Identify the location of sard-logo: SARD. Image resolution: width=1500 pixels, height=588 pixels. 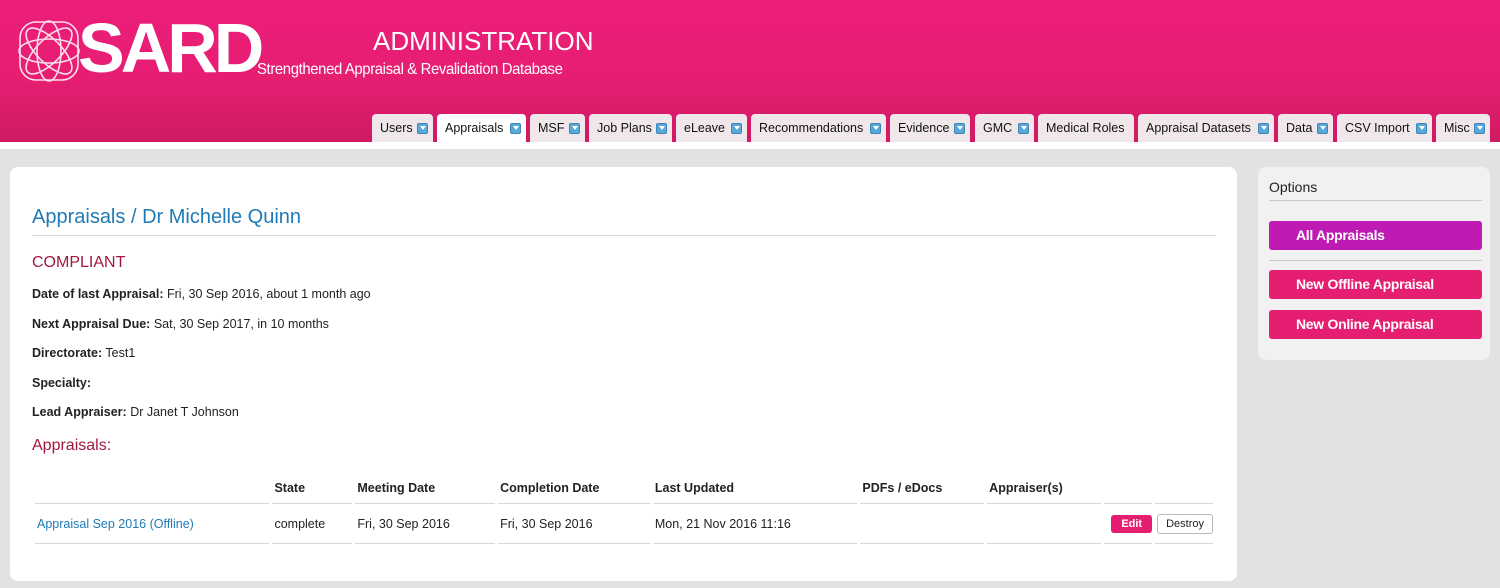
(139, 48).